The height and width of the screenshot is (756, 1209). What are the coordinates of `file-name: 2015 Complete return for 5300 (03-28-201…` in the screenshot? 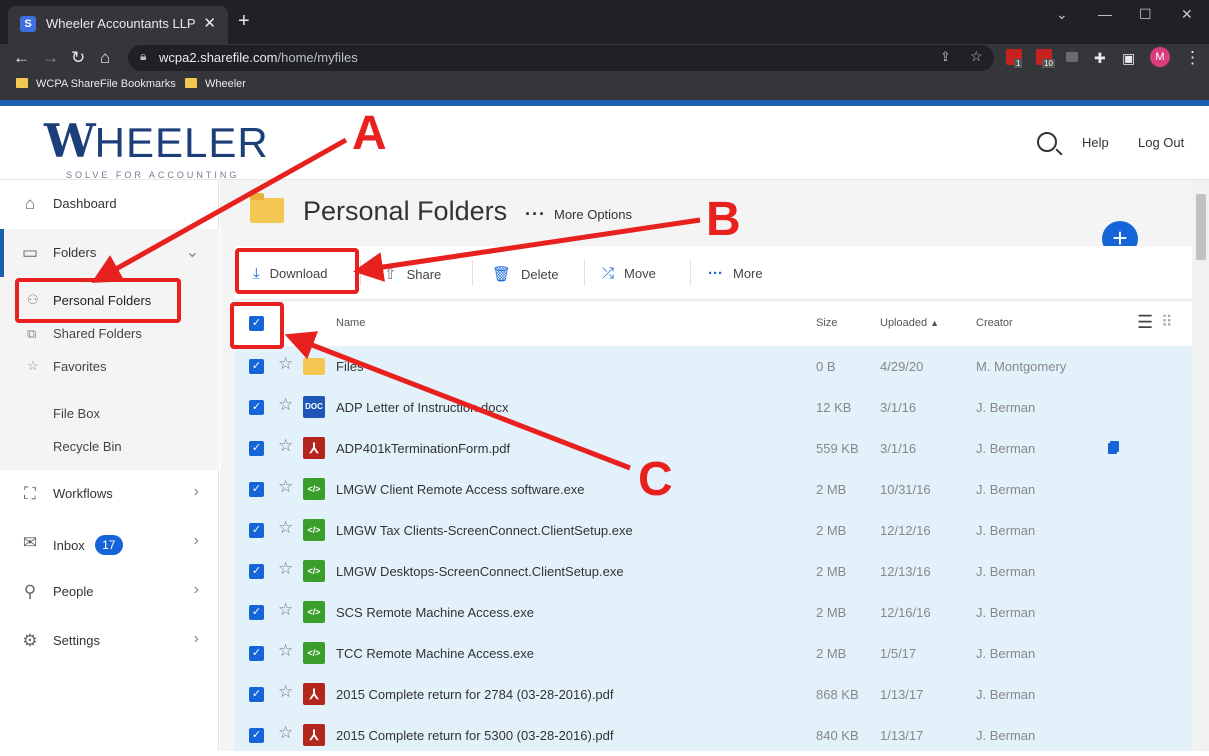 It's located at (475, 735).